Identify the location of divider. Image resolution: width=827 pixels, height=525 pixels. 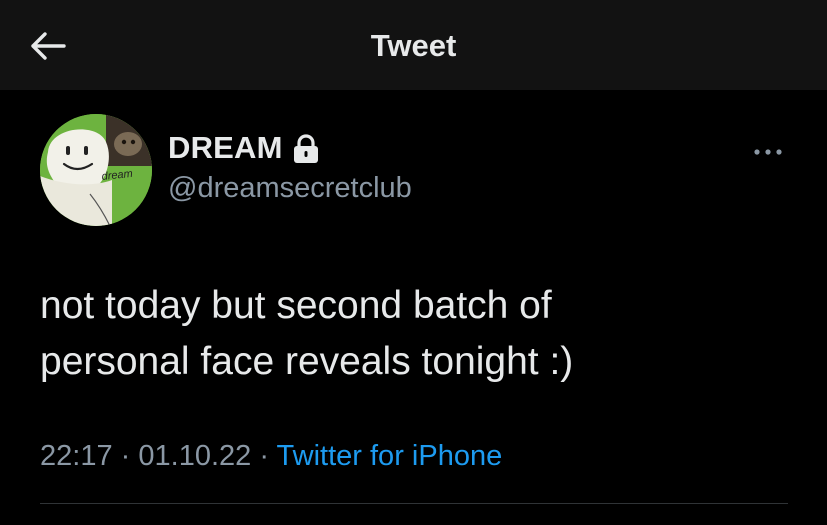
(414, 503).